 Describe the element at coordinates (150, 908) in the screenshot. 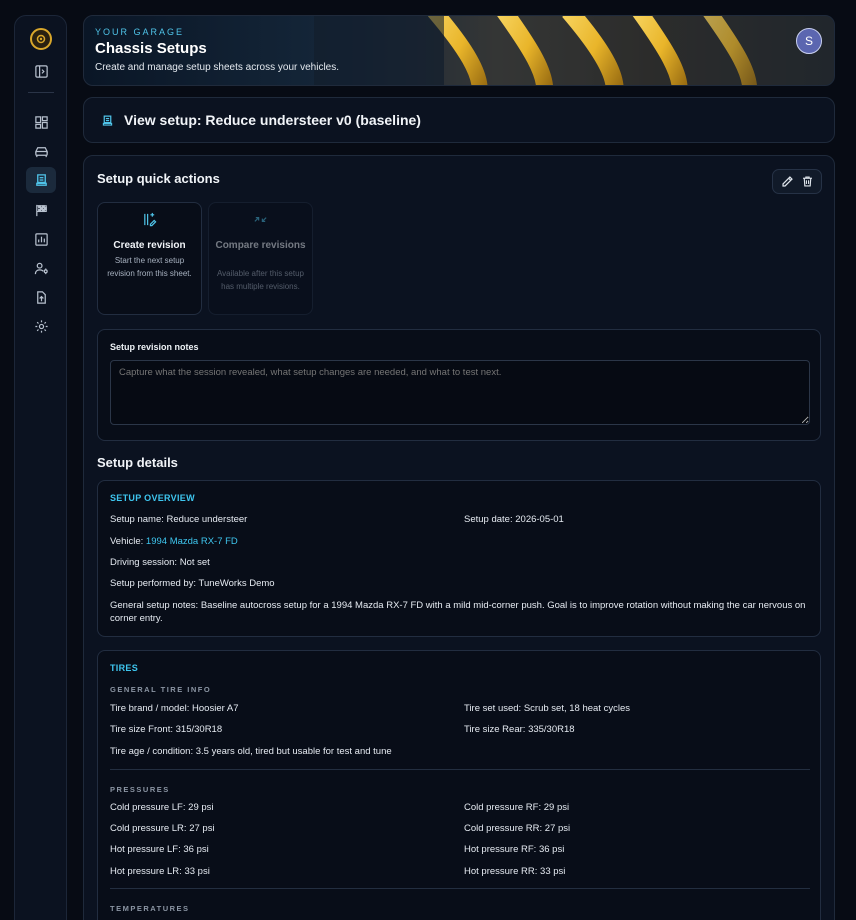

I see `temperatures-heading: TEMPERATURES` at that location.